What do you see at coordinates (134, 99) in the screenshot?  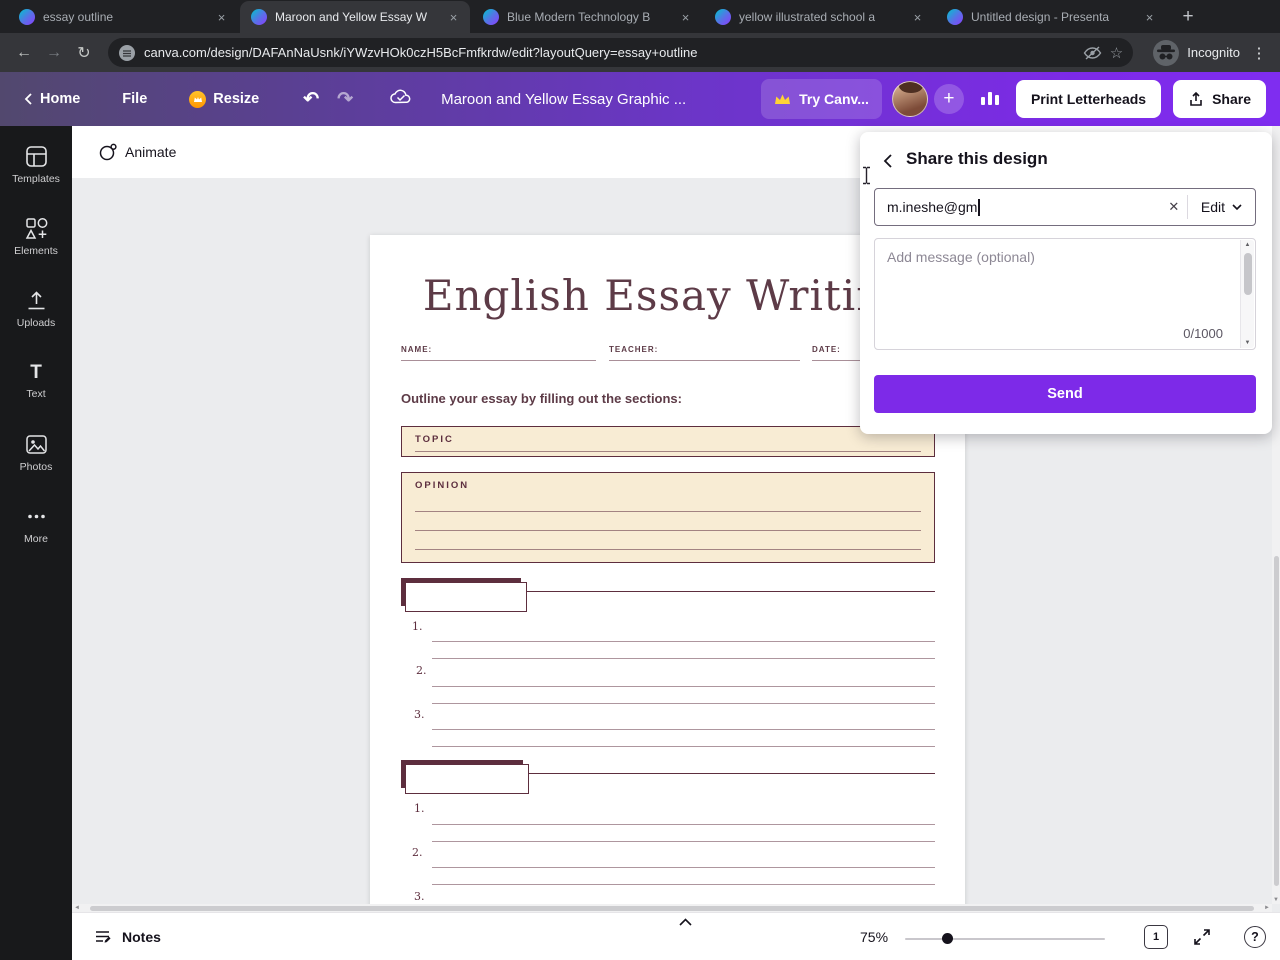 I see `file-menu-button: File` at bounding box center [134, 99].